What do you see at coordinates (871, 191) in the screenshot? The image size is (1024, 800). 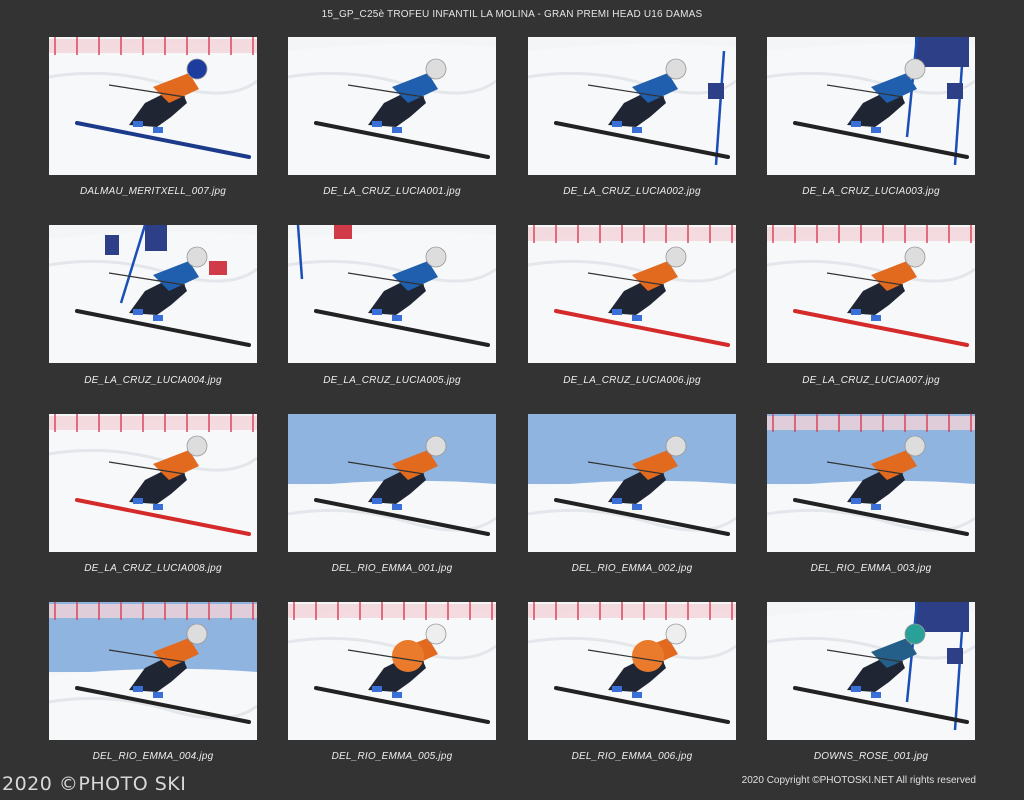 I see `photo-filename-caption: DE_LA_CRUZ_LUCIA003.jpg` at bounding box center [871, 191].